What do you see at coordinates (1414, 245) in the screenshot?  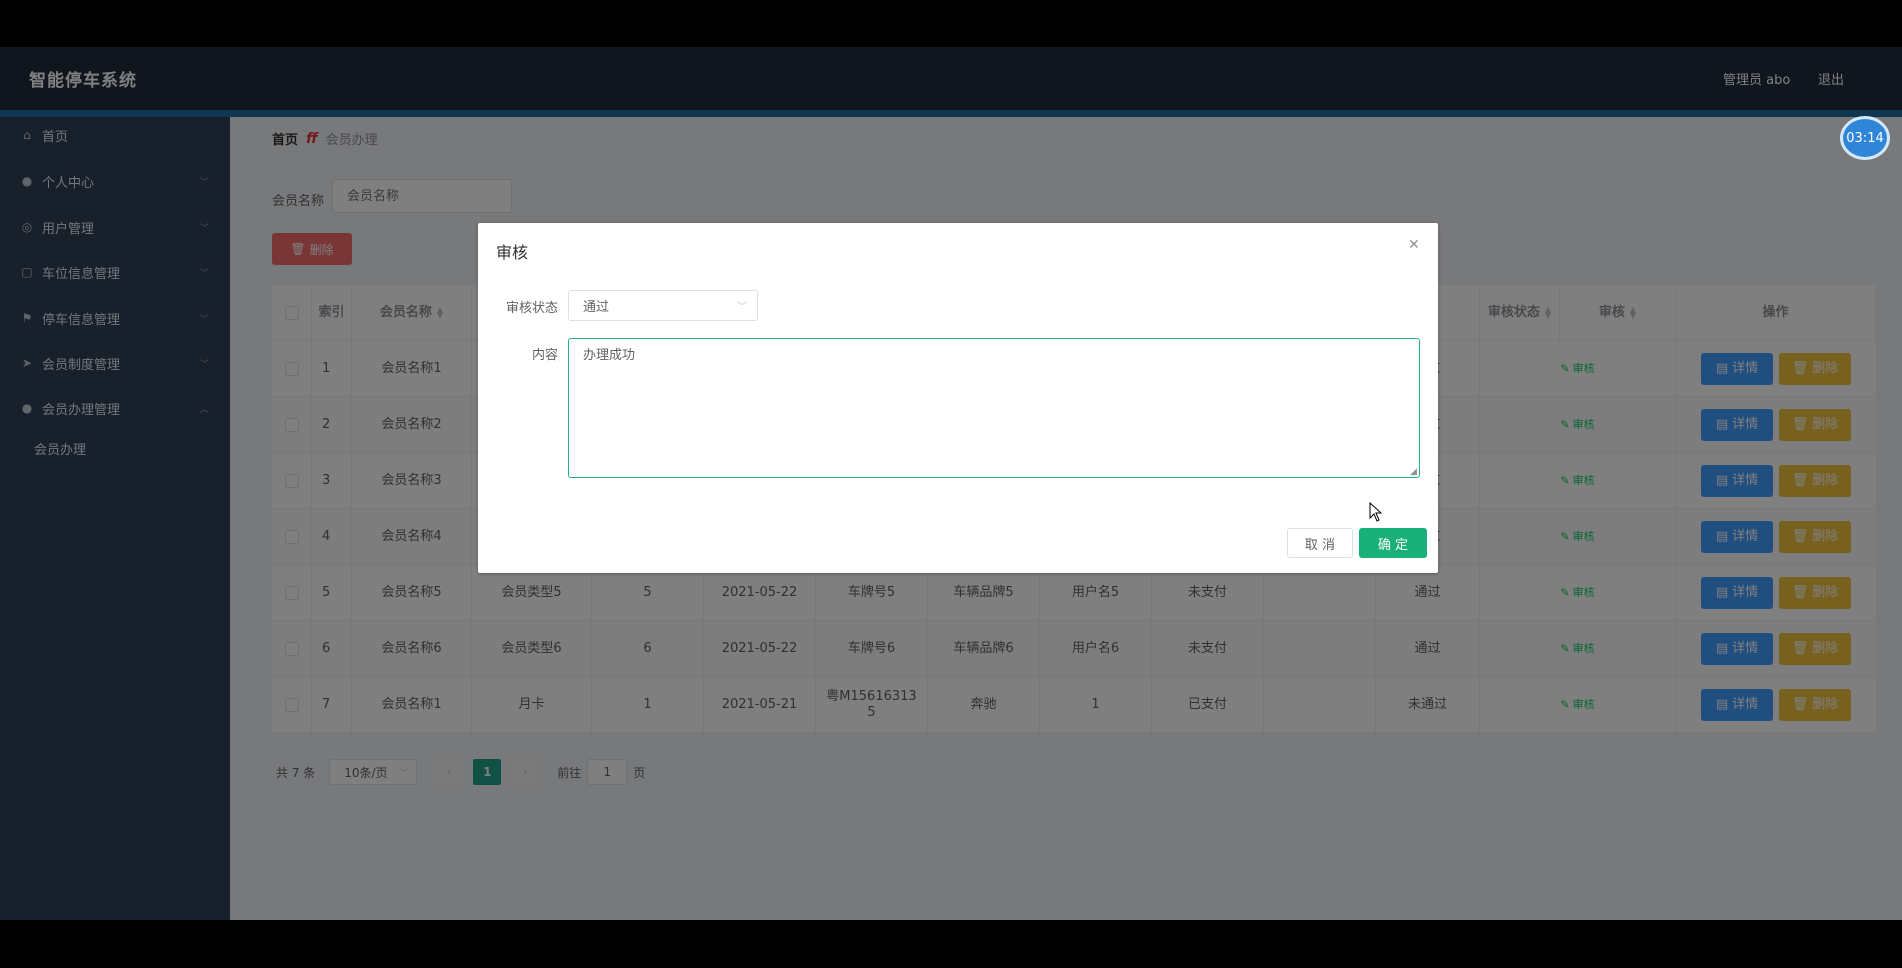 I see `close-icon: ✕` at bounding box center [1414, 245].